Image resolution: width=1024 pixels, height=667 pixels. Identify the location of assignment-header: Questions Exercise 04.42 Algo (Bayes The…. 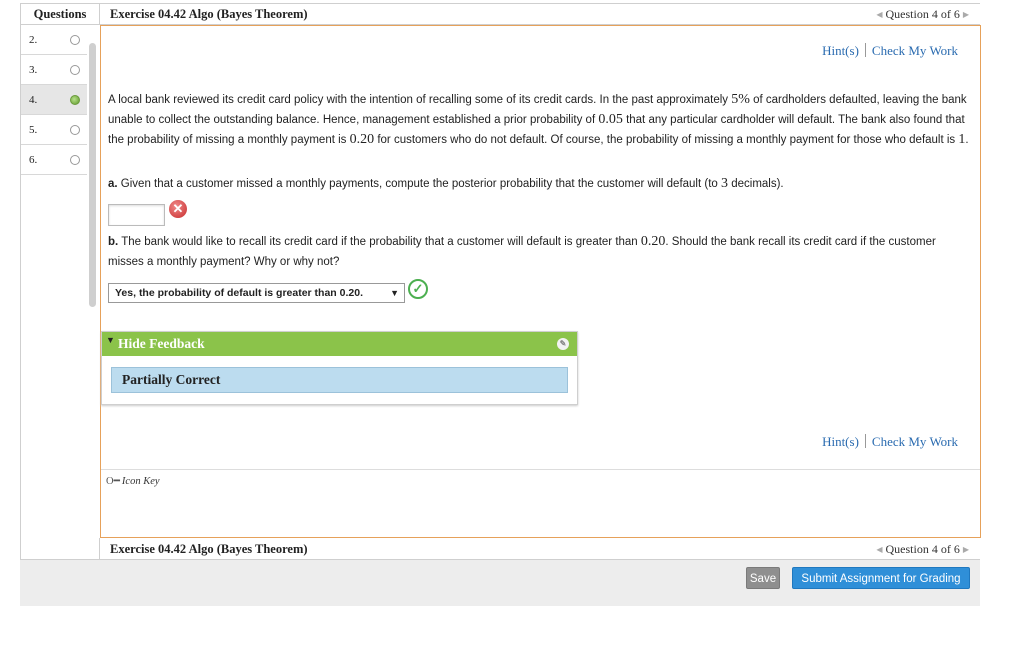
(500, 14).